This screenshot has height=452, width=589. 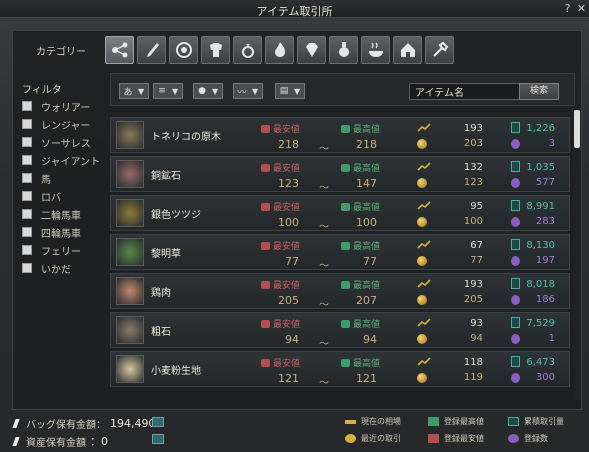 I want to click on sword-icon, so click(x=152, y=50).